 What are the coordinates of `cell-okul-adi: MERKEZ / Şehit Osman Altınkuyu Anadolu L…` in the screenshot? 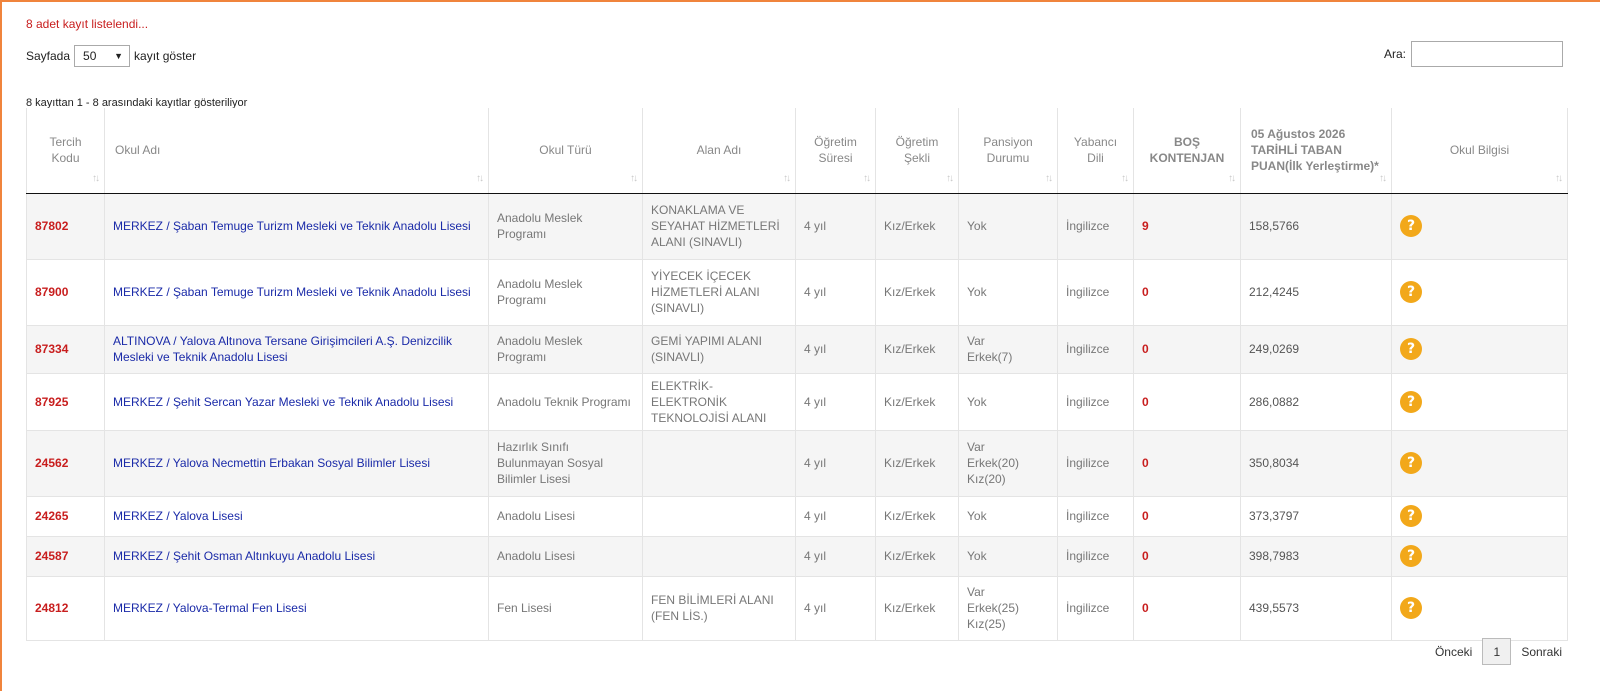 It's located at (296, 556).